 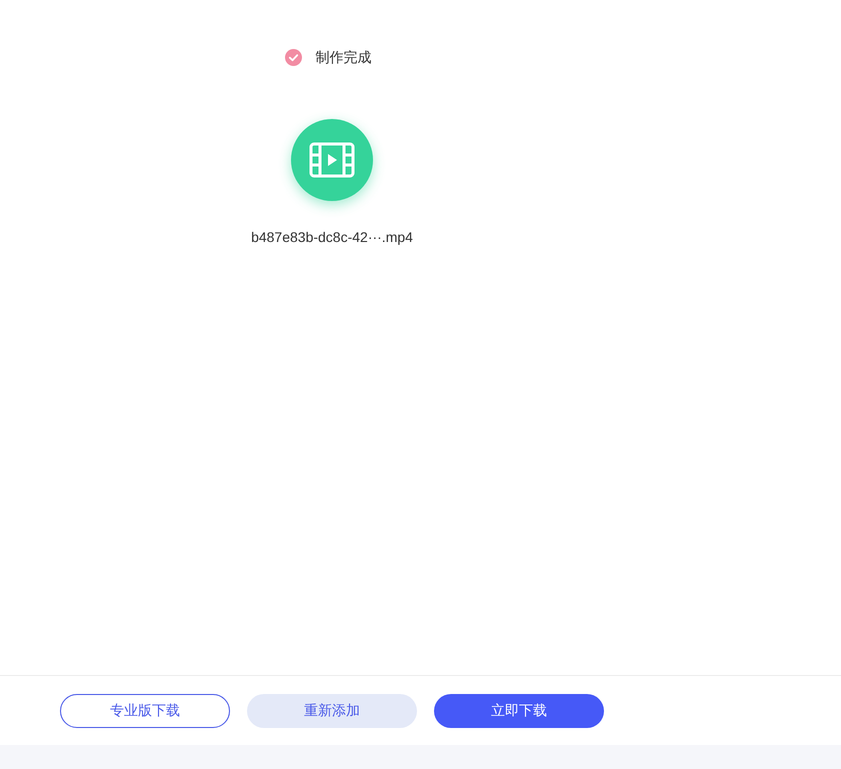 What do you see at coordinates (332, 237) in the screenshot?
I see `file-name: b487e83b-dc8c-42···.mp4` at bounding box center [332, 237].